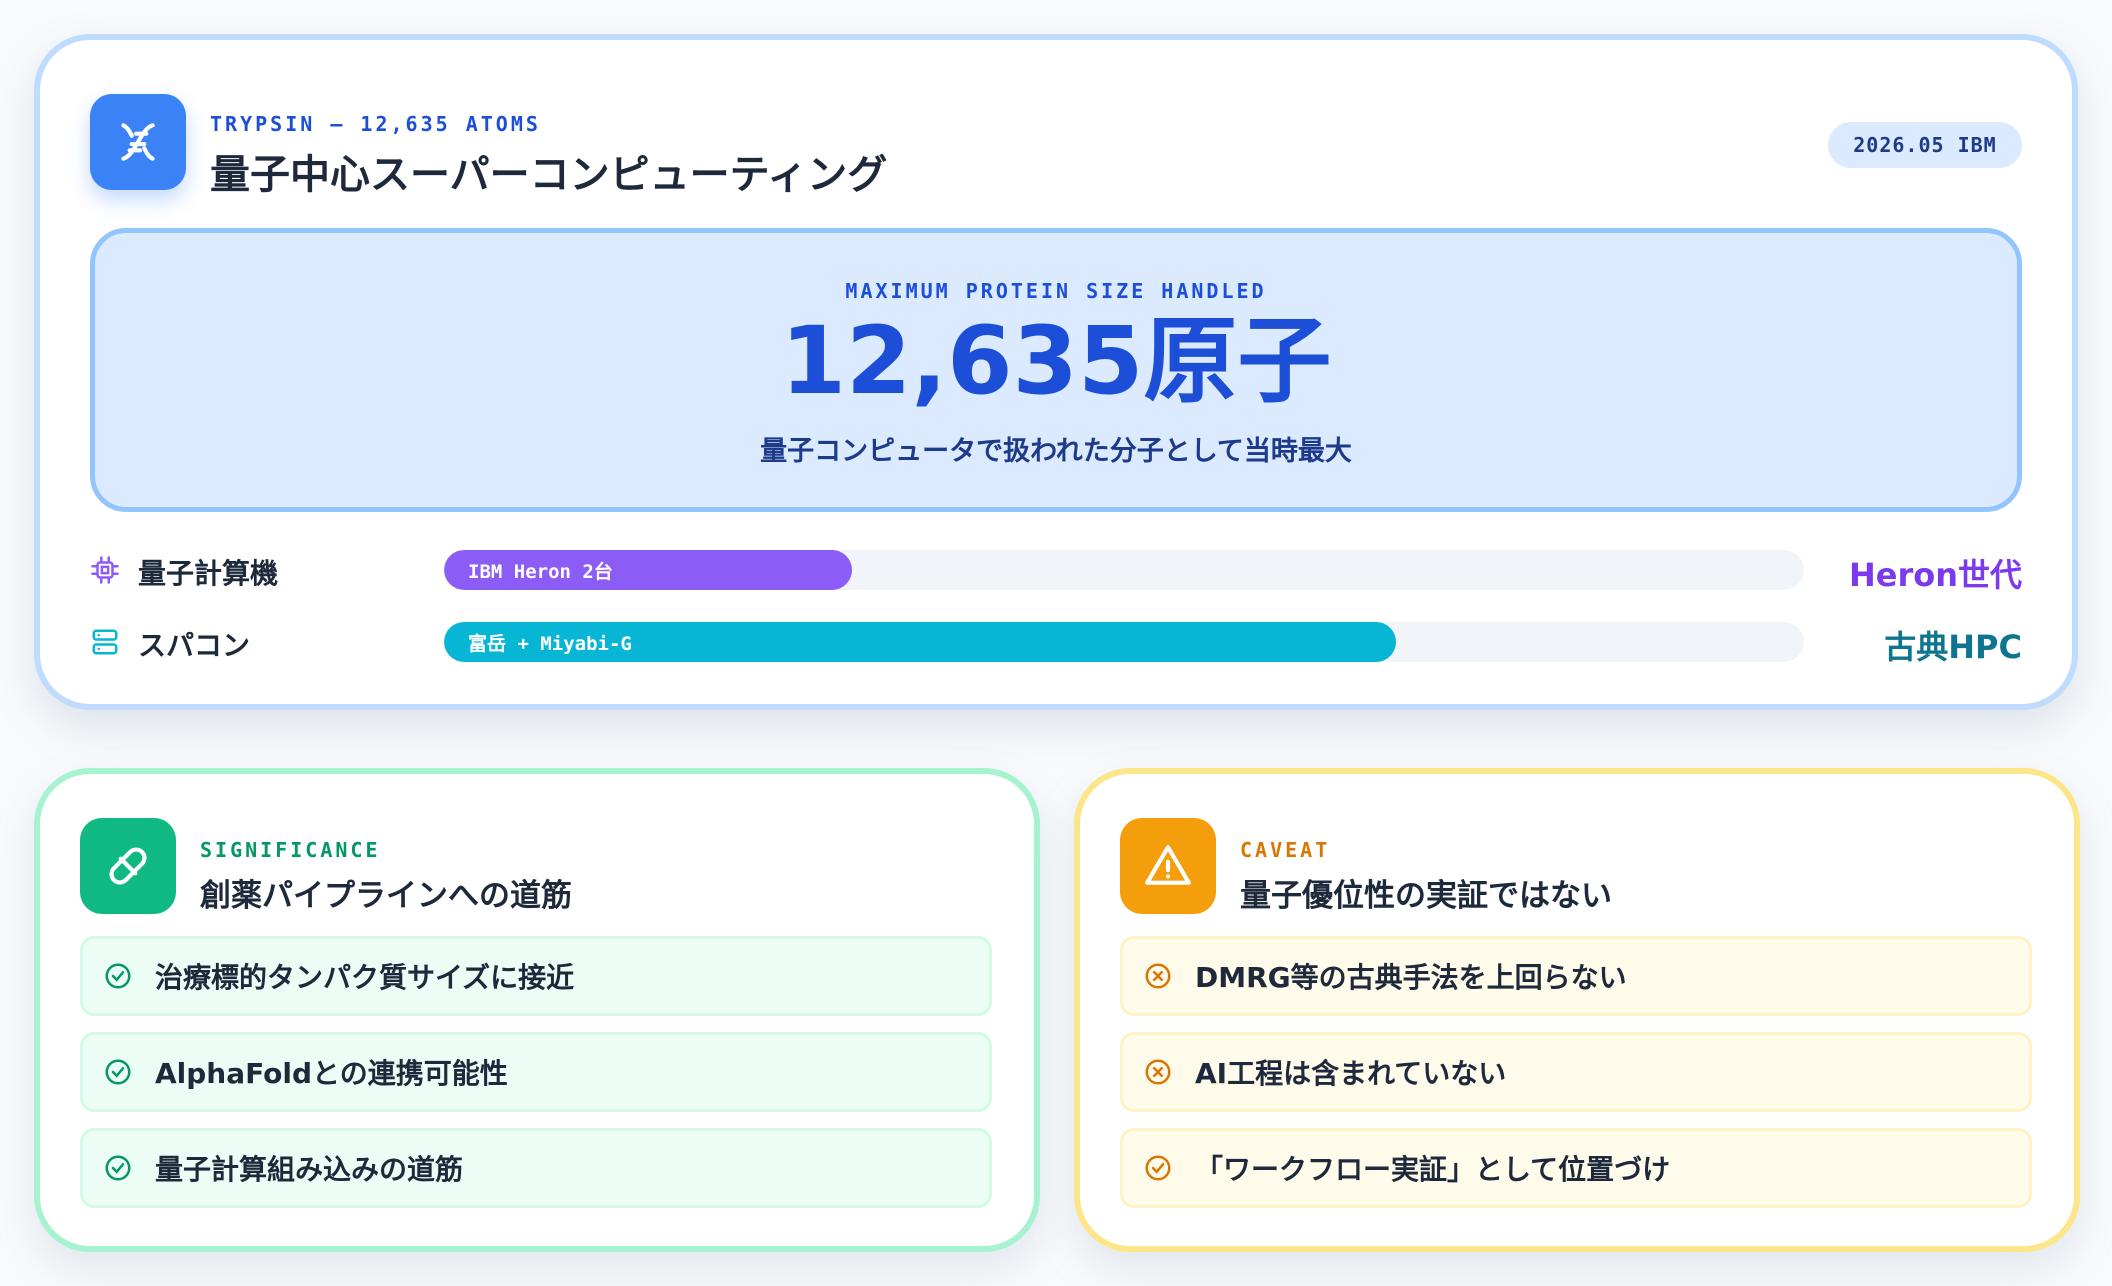 This screenshot has width=2112, height=1286. What do you see at coordinates (1411, 977) in the screenshot?
I see `list-item-text: DMRG等の古典手法を上回らない` at bounding box center [1411, 977].